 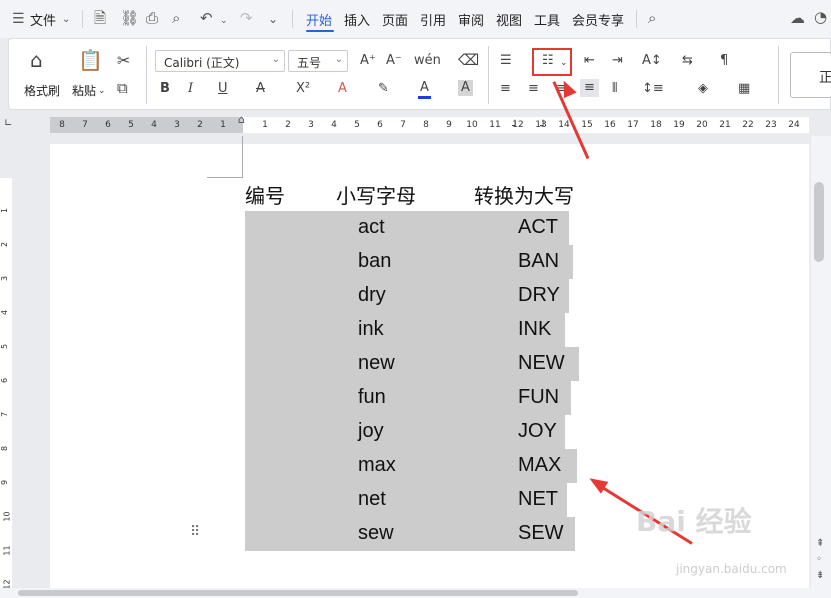 What do you see at coordinates (152, 18) in the screenshot?
I see `print-icon: ⎙` at bounding box center [152, 18].